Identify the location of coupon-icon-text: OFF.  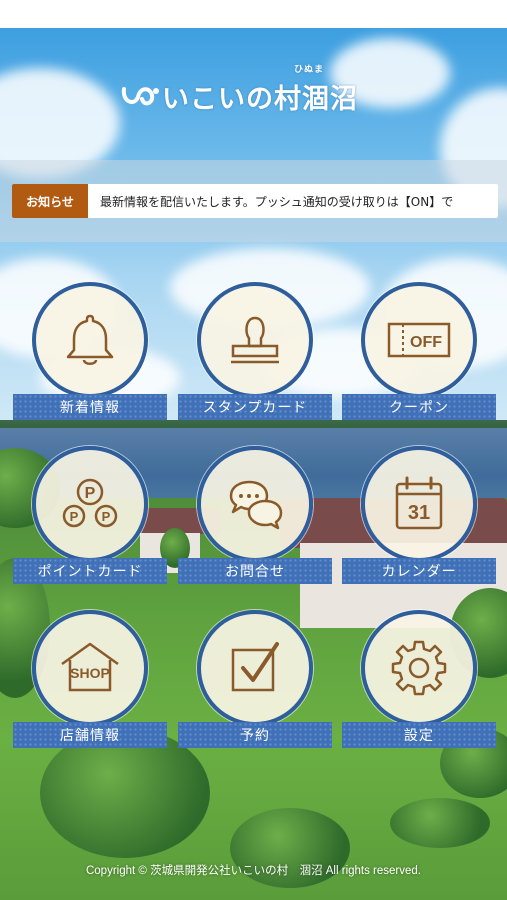
(426, 342).